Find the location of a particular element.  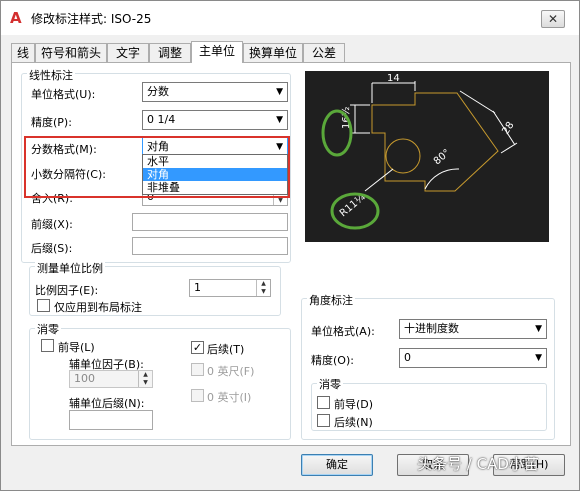

green-highlight-left is located at coordinates (337, 133).